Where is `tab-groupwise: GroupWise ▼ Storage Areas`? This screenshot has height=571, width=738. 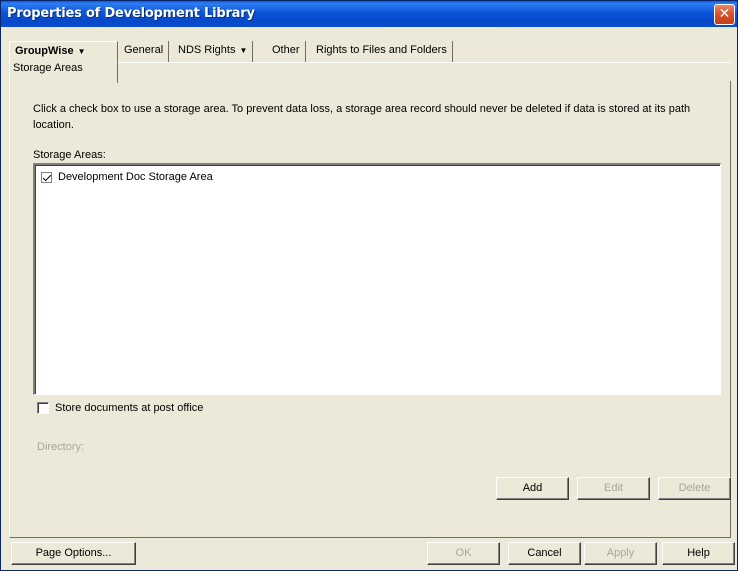
tab-groupwise: GroupWise ▼ Storage Areas is located at coordinates (63, 62).